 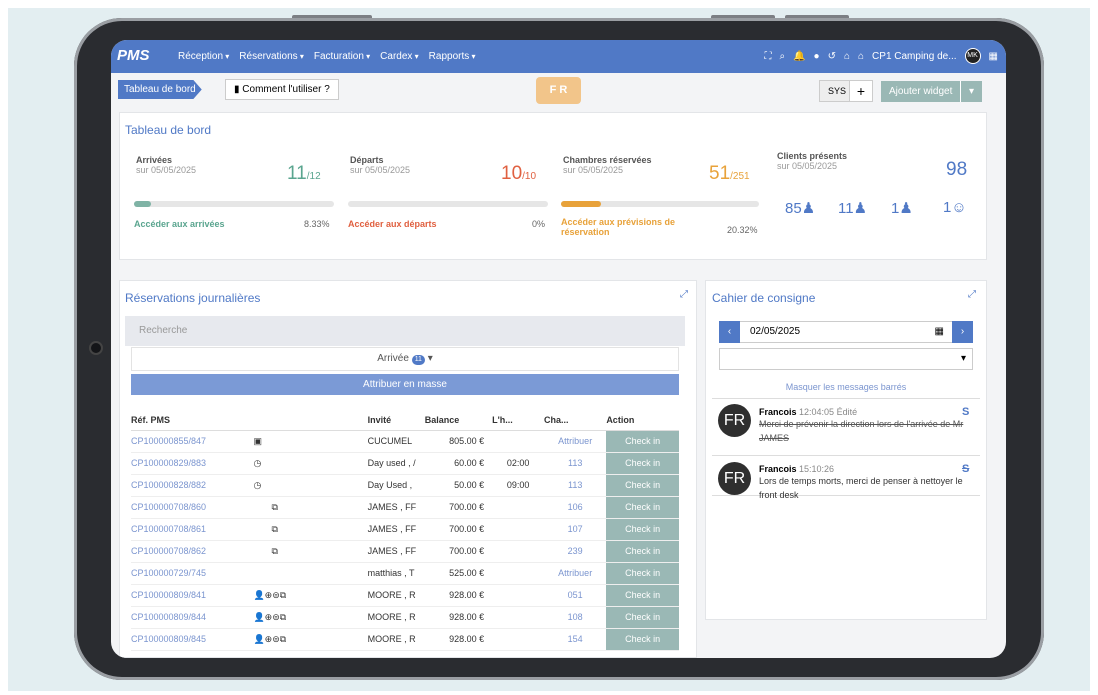 I want to click on menu-cardex: Cardex, so click(x=399, y=56).